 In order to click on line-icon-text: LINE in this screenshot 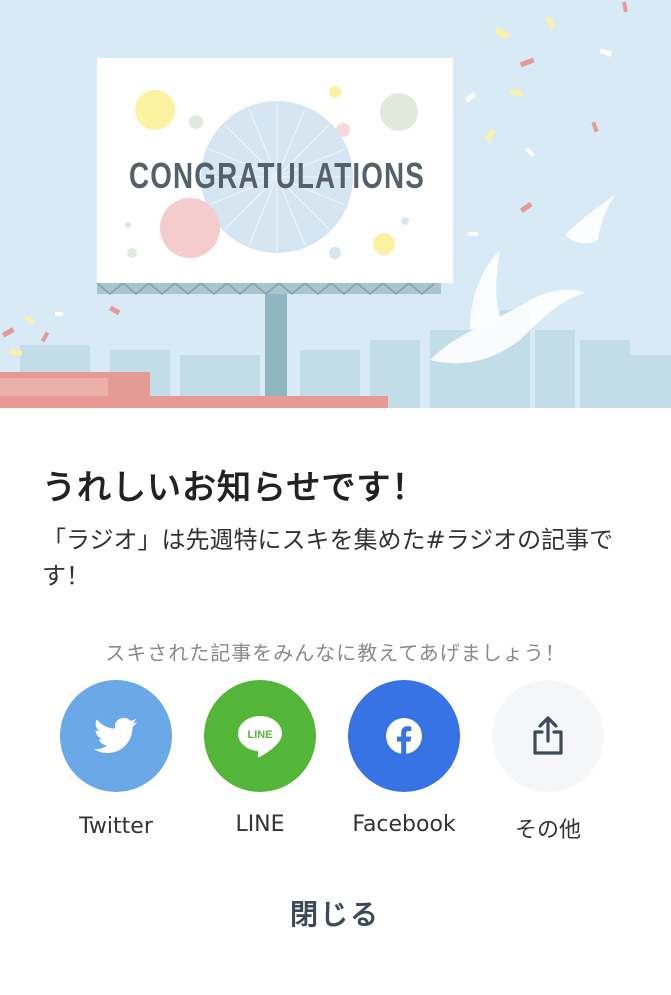, I will do `click(259, 735)`.